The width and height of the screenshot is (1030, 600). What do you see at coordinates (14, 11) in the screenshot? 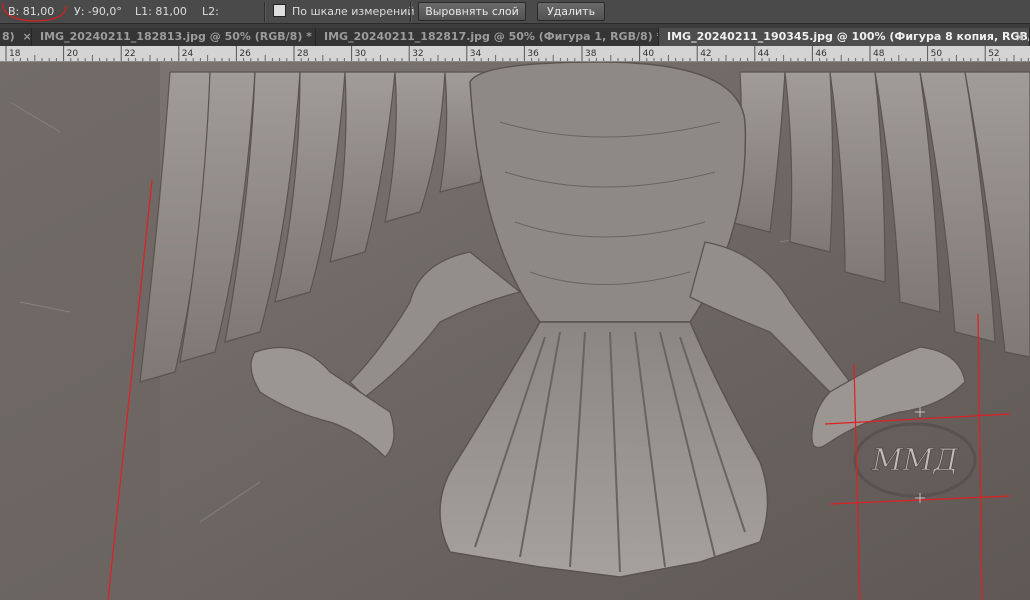
I see `b-label: В:` at bounding box center [14, 11].